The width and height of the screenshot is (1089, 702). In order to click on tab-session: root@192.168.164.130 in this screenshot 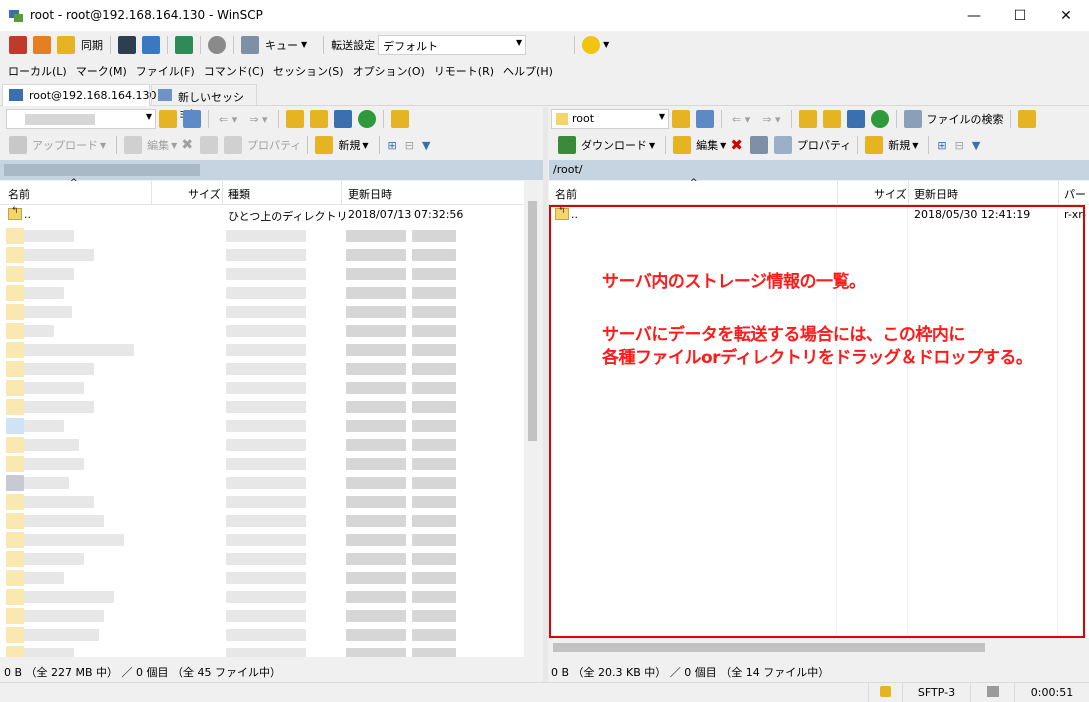, I will do `click(79, 95)`.